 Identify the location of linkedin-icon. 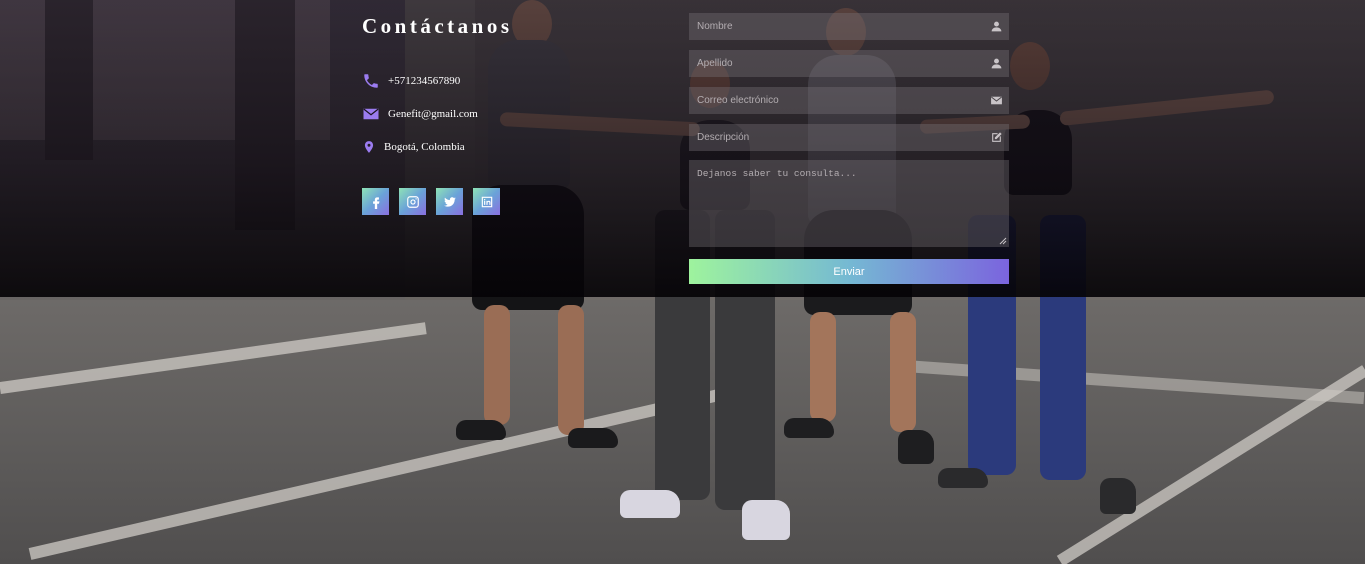
(486, 201).